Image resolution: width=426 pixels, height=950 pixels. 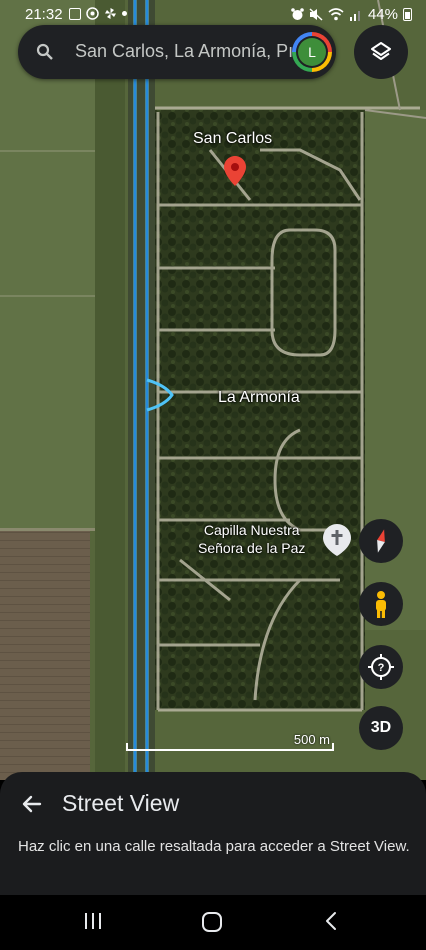 I want to click on search-bar: San Carlos, La Armonía, Pı L, so click(x=177, y=52).